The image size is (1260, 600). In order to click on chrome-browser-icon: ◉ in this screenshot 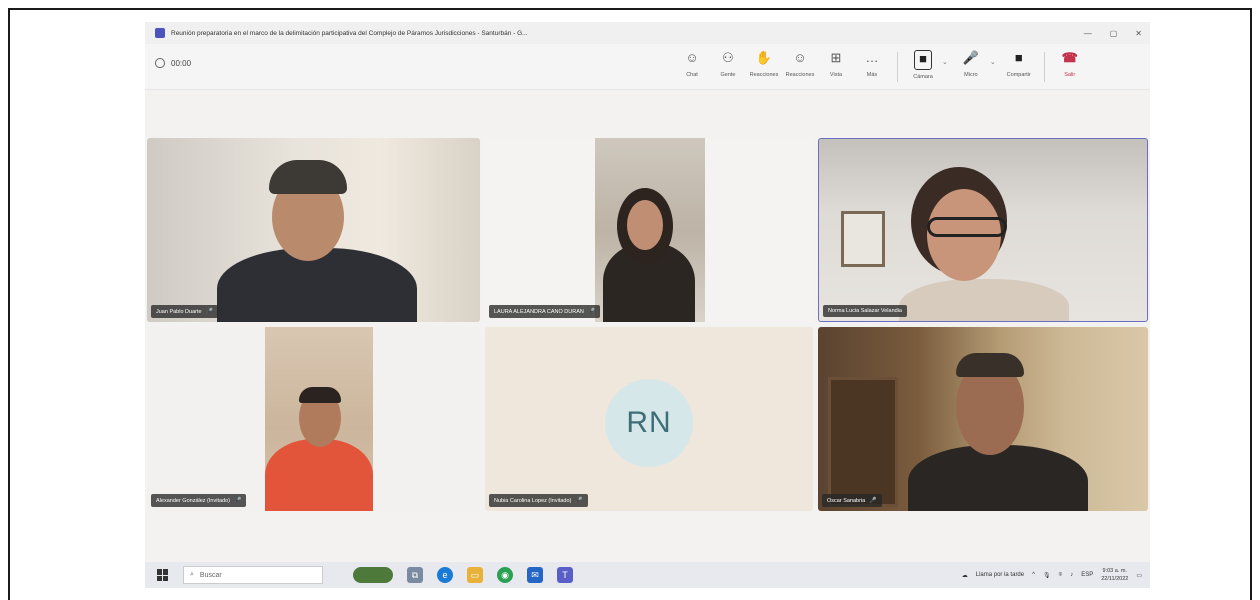, I will do `click(505, 575)`.